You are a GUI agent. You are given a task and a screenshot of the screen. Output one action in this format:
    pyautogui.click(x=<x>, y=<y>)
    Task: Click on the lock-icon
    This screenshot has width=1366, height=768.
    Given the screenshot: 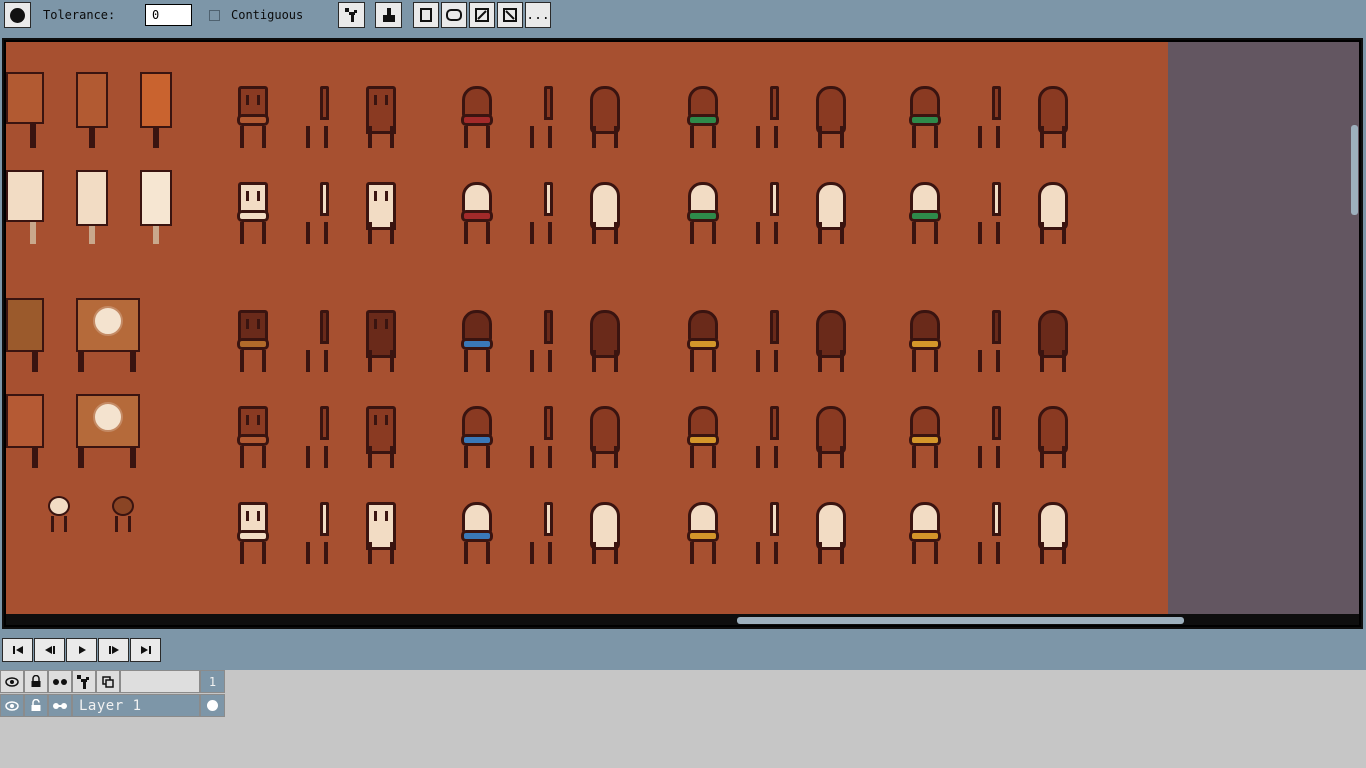 What is the action you would take?
    pyautogui.click(x=36, y=681)
    